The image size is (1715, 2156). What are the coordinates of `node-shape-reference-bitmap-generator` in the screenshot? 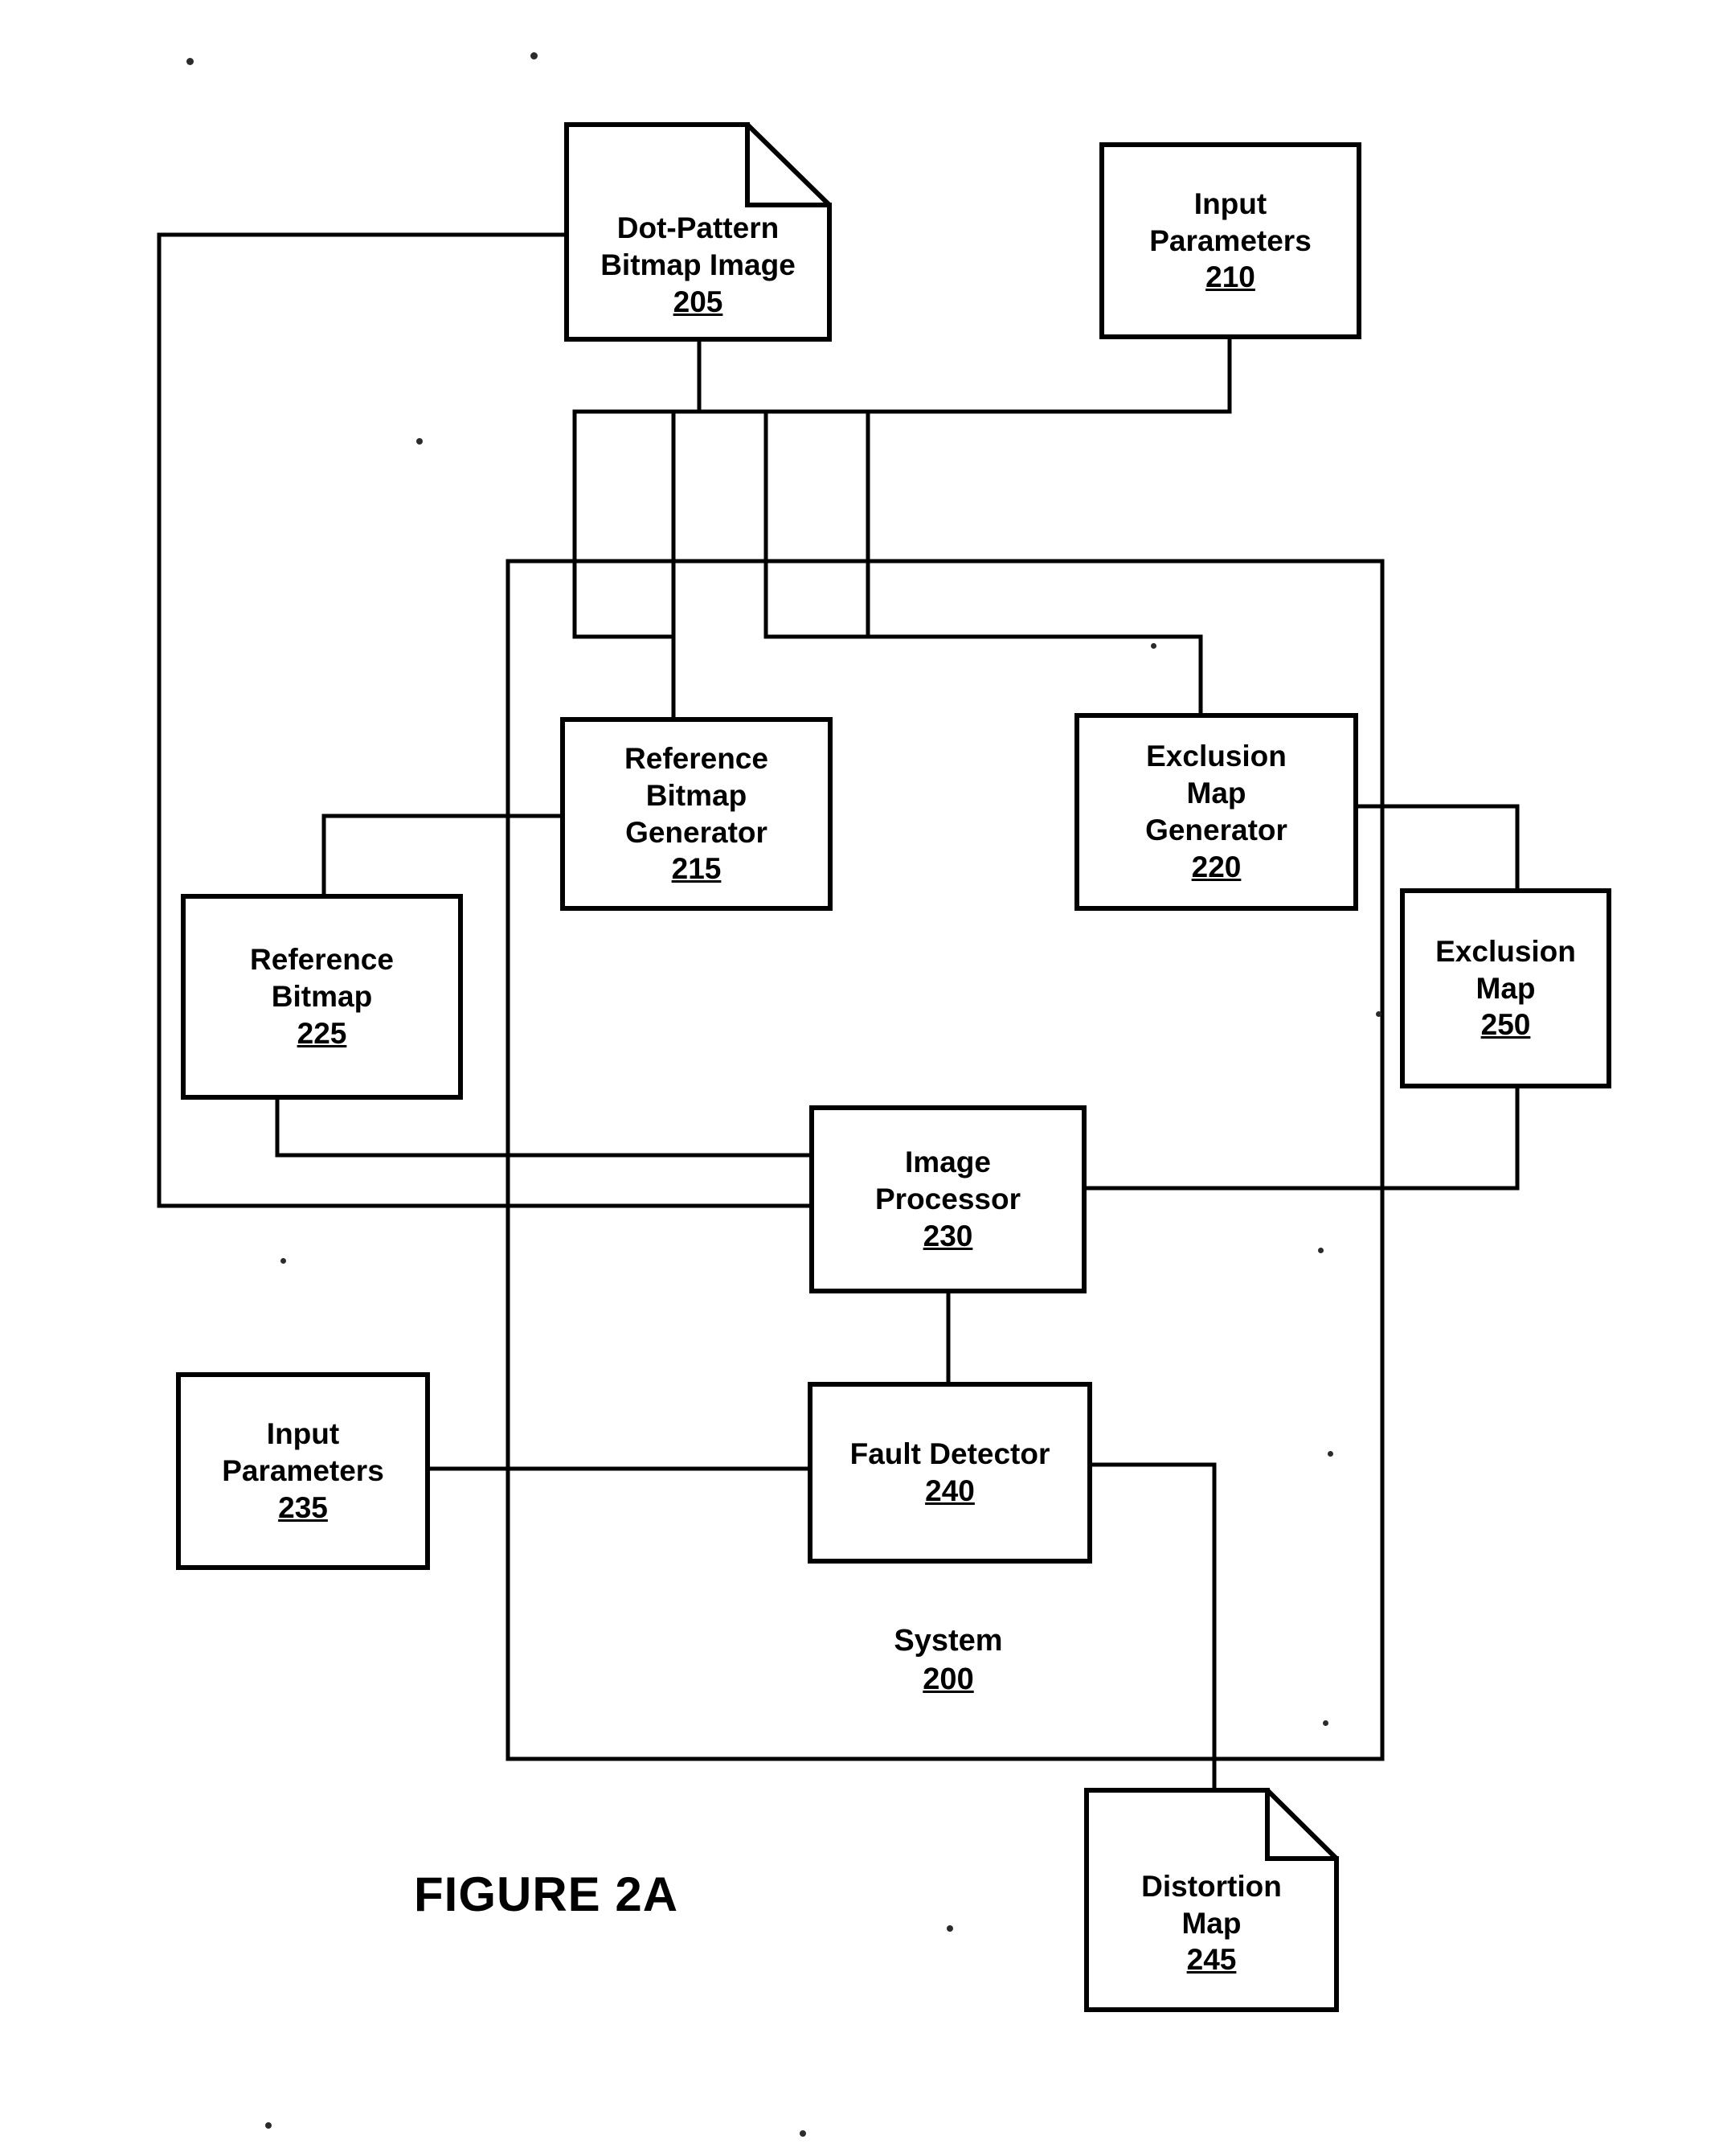 It's located at (696, 814).